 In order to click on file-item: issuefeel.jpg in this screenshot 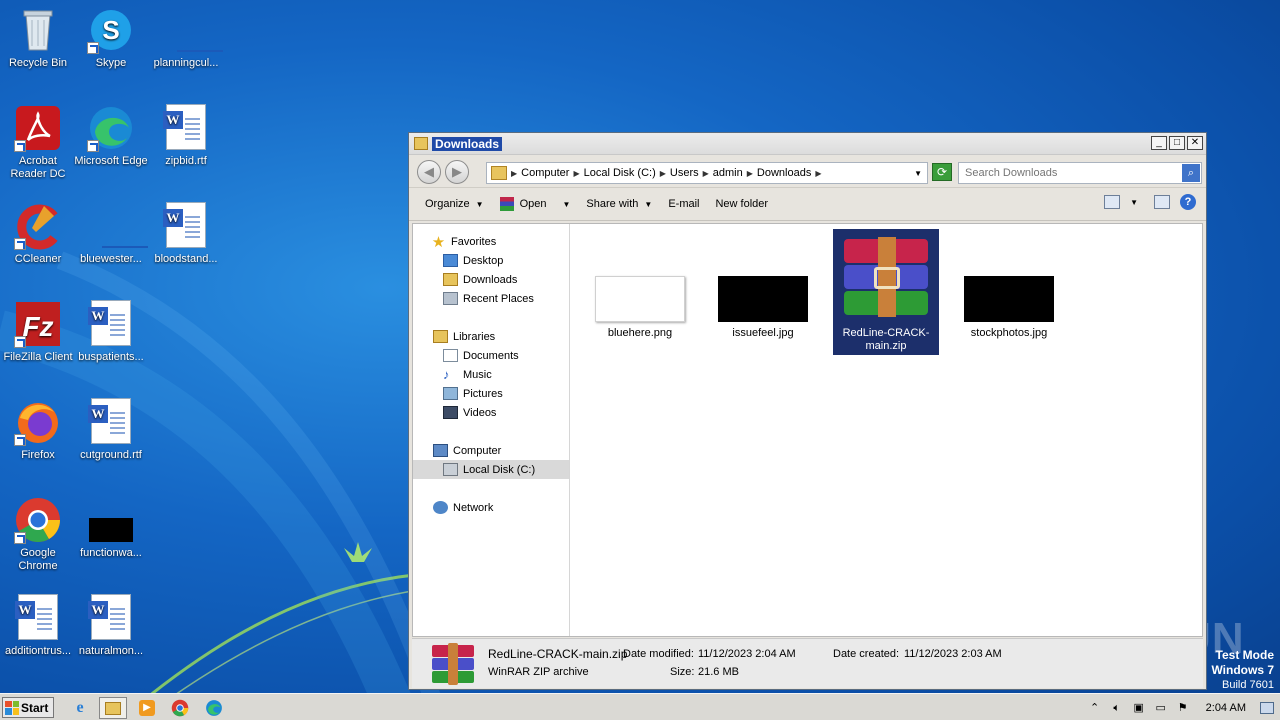, I will do `click(763, 308)`.